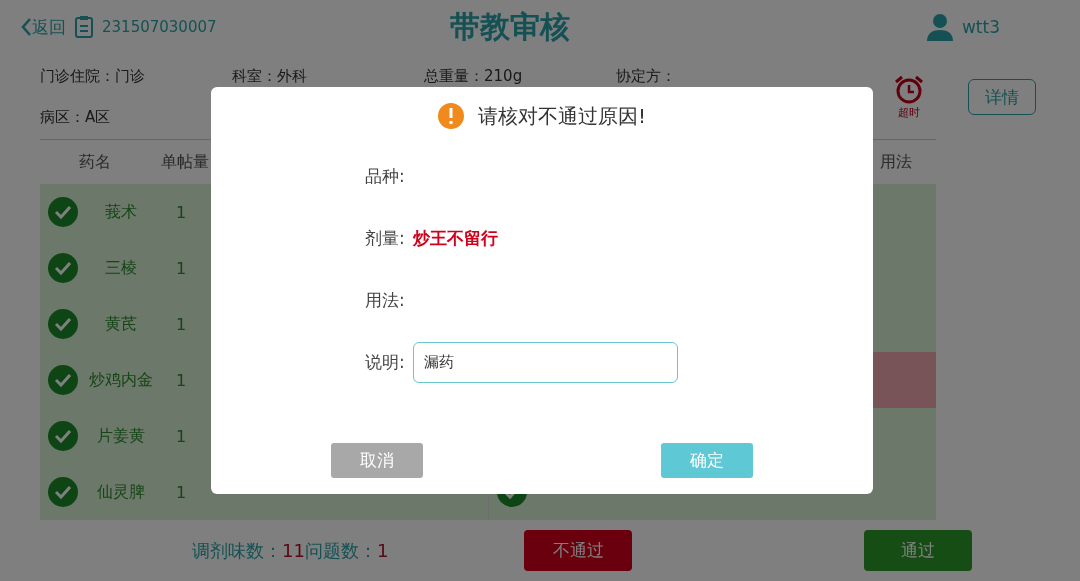  Describe the element at coordinates (909, 112) in the screenshot. I see `timeout-label: 超时` at that location.